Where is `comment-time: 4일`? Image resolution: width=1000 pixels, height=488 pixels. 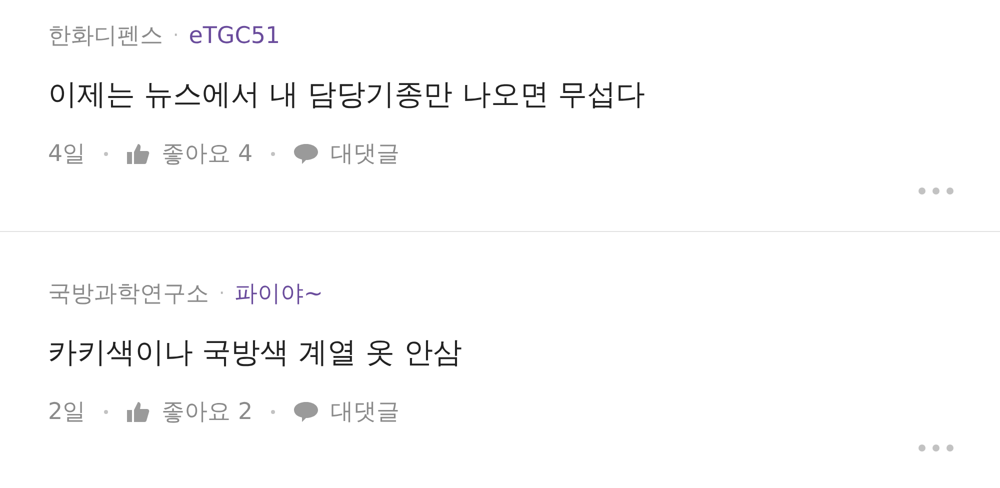 comment-time: 4일 is located at coordinates (67, 154).